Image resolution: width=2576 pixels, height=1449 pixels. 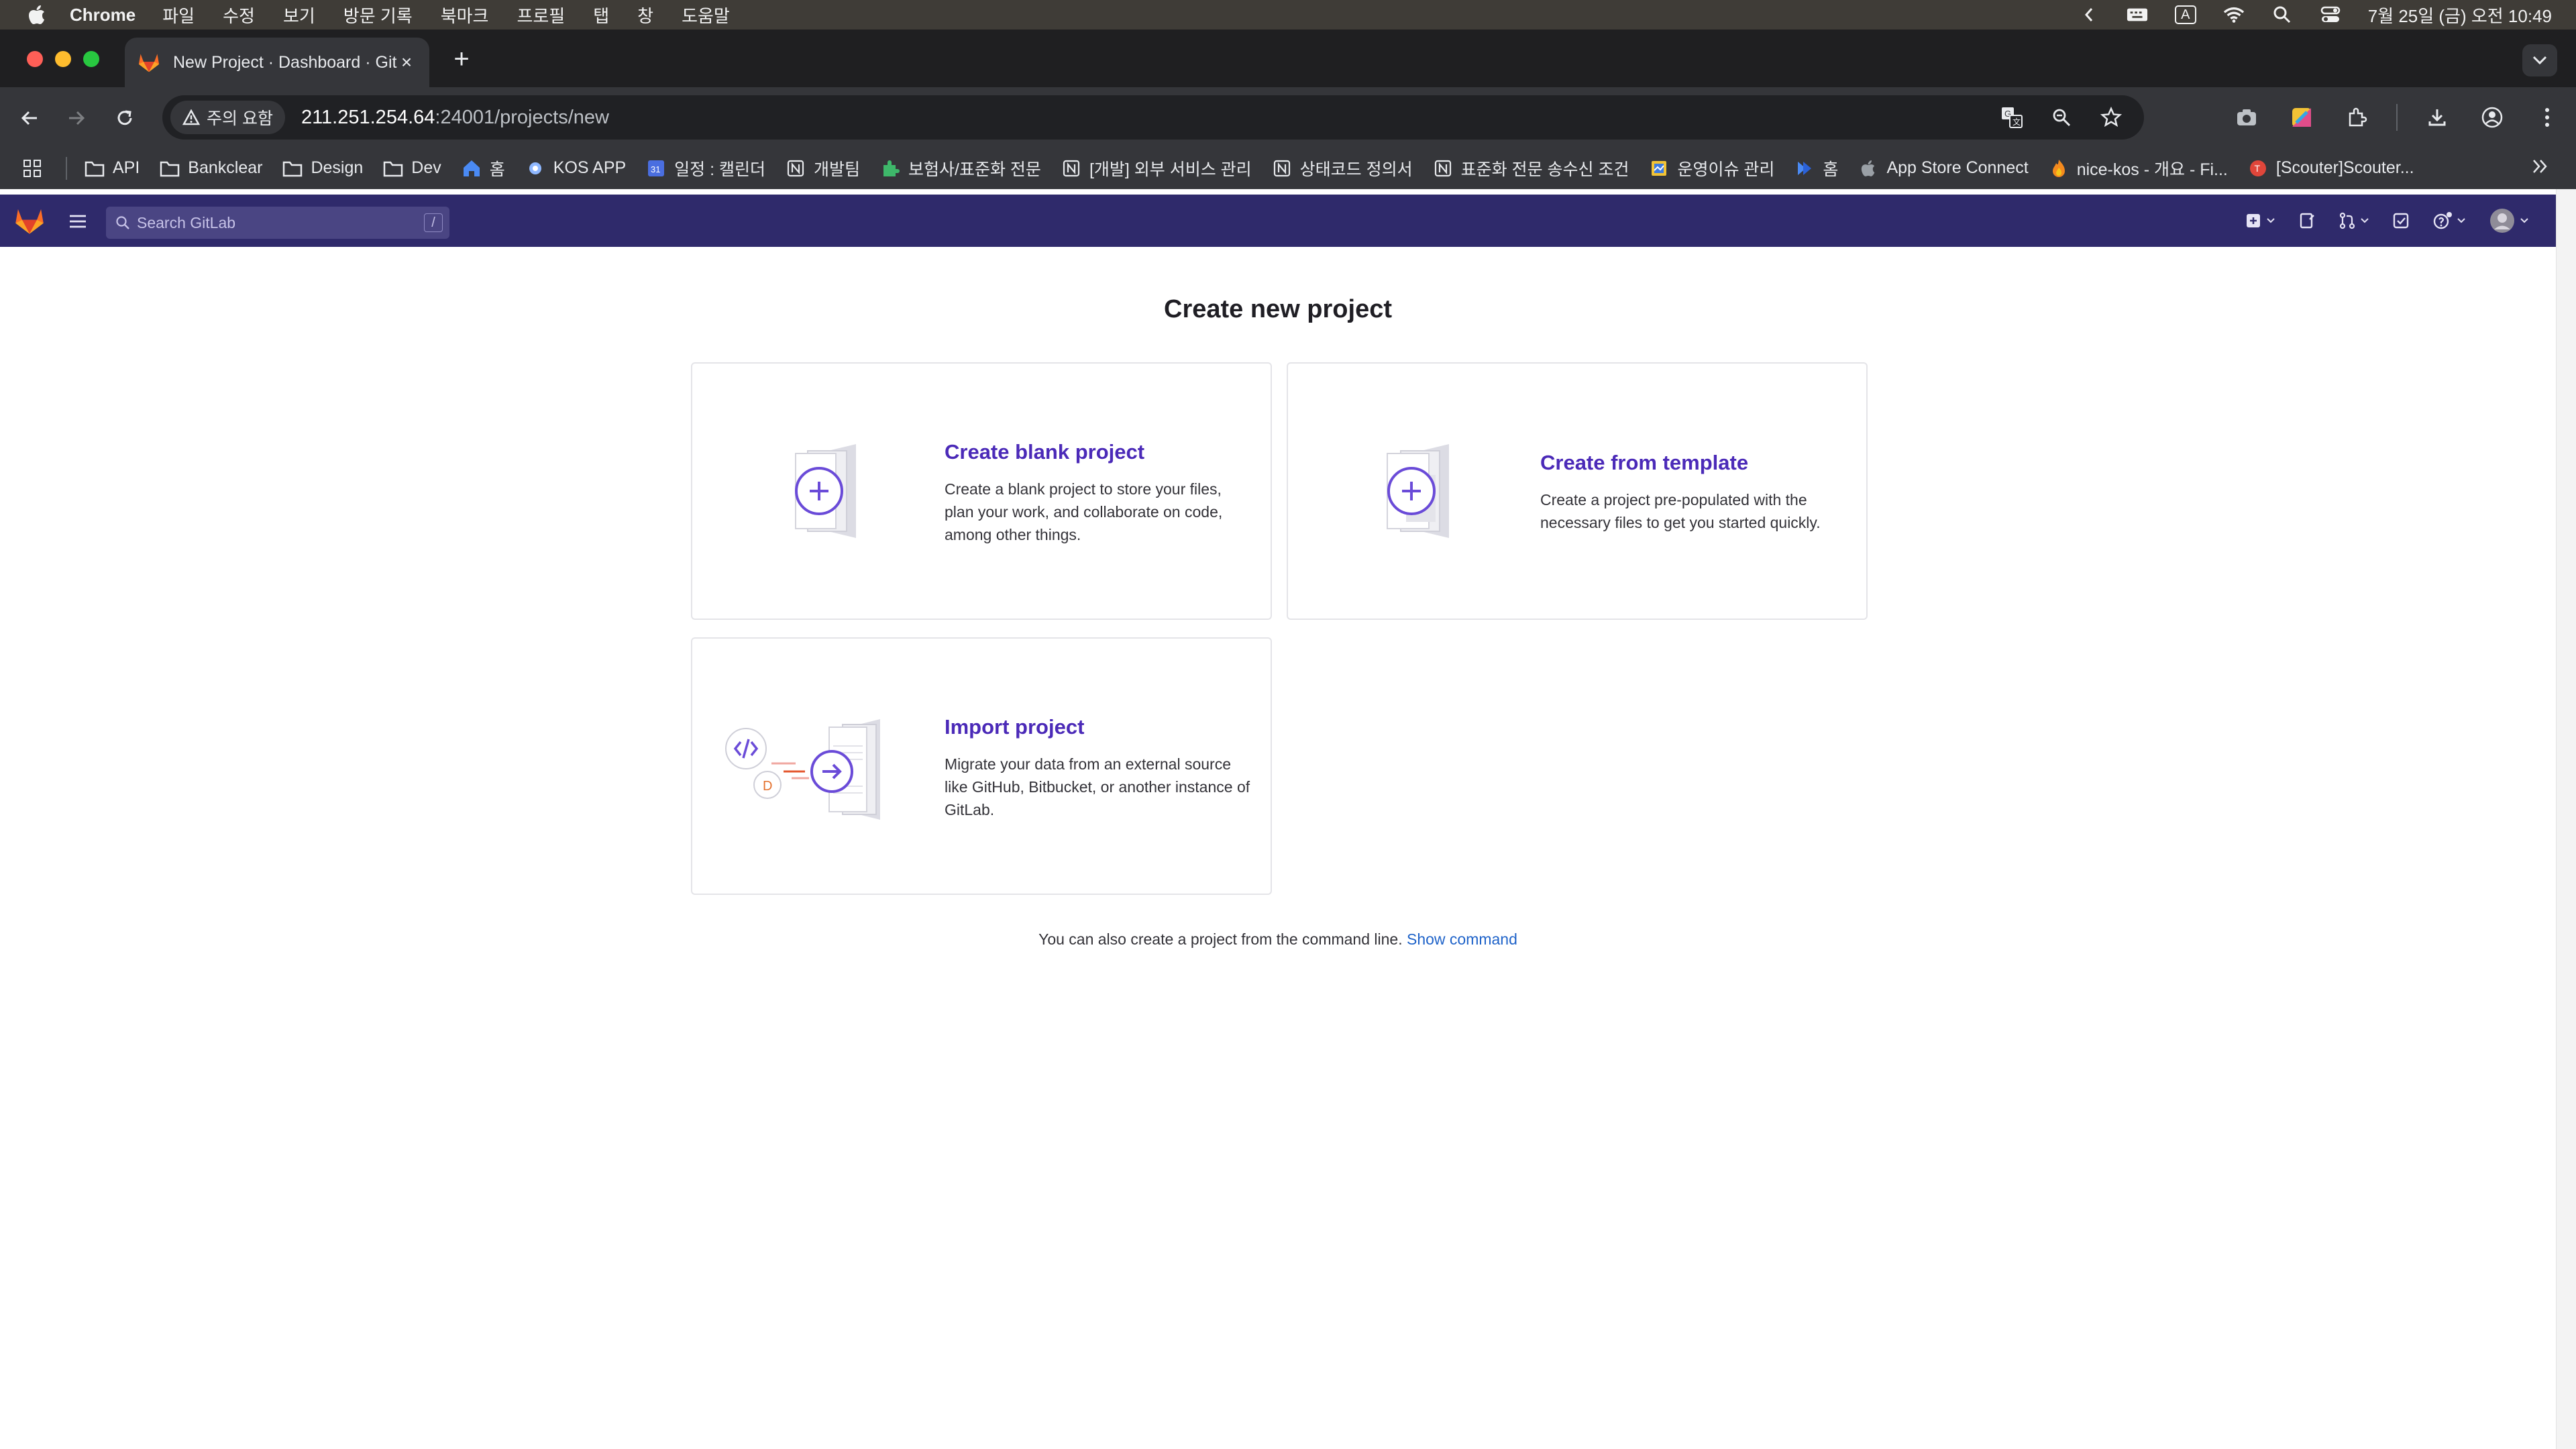 What do you see at coordinates (2089, 14) in the screenshot?
I see `chevron-left-icon` at bounding box center [2089, 14].